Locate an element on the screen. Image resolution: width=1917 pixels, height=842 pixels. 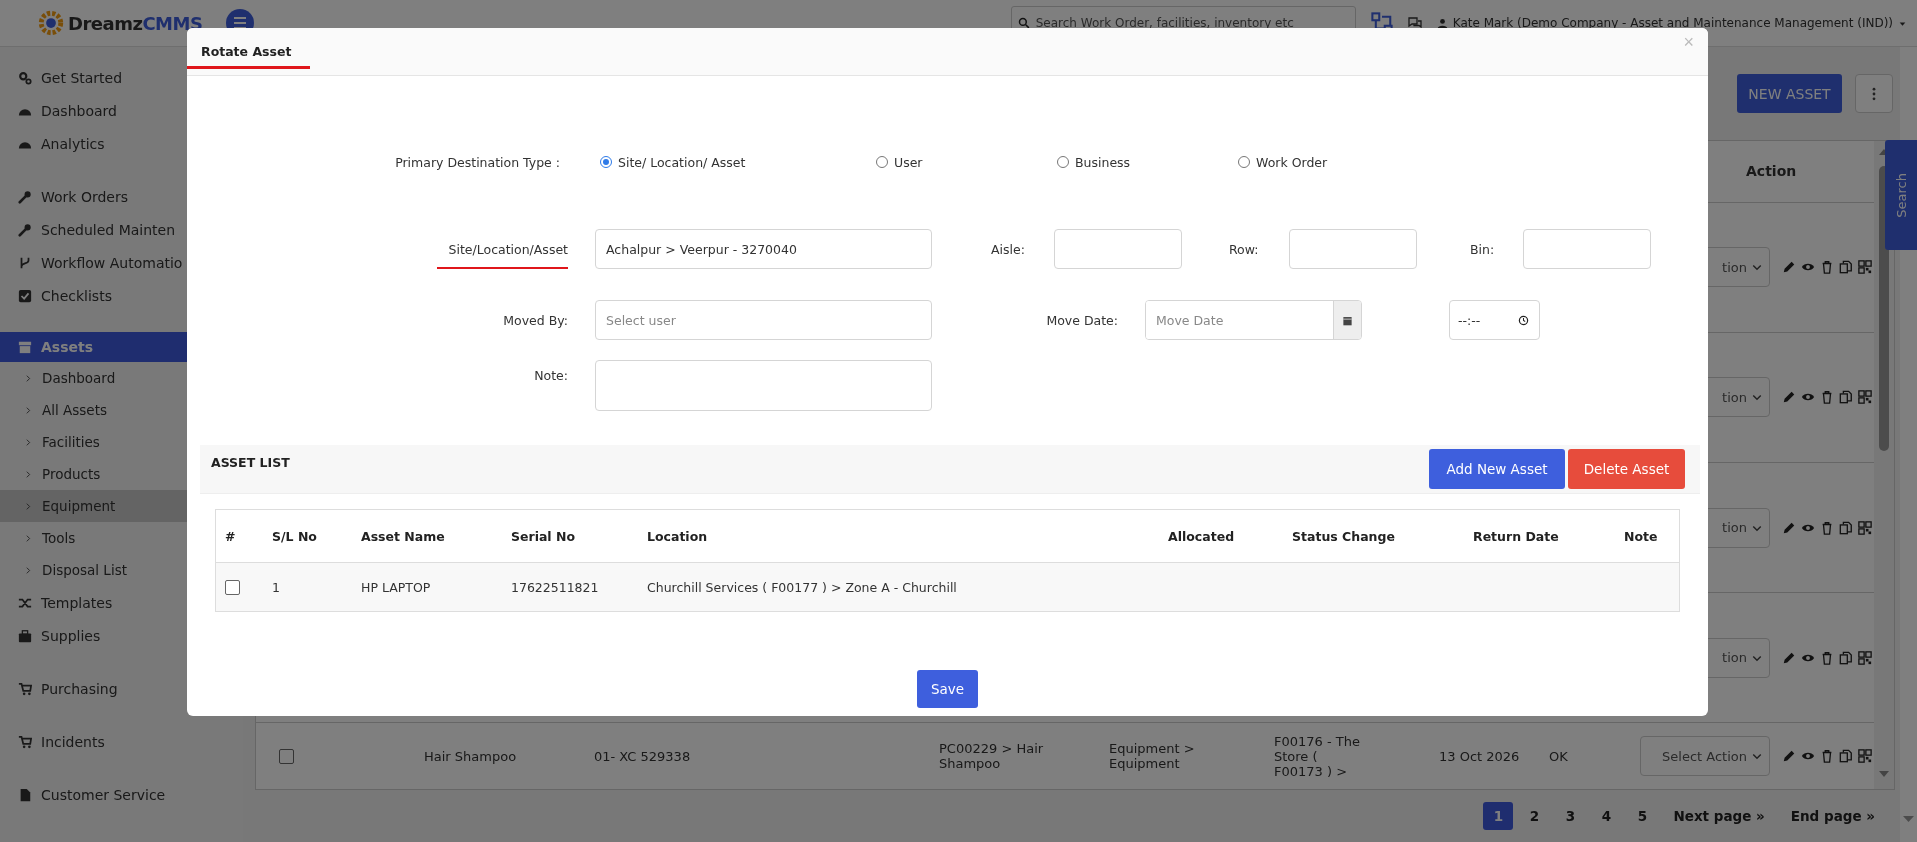
table-cell: Churchill Services ( F00177 ) > Zone A - Churchill is located at coordinates (802, 587).